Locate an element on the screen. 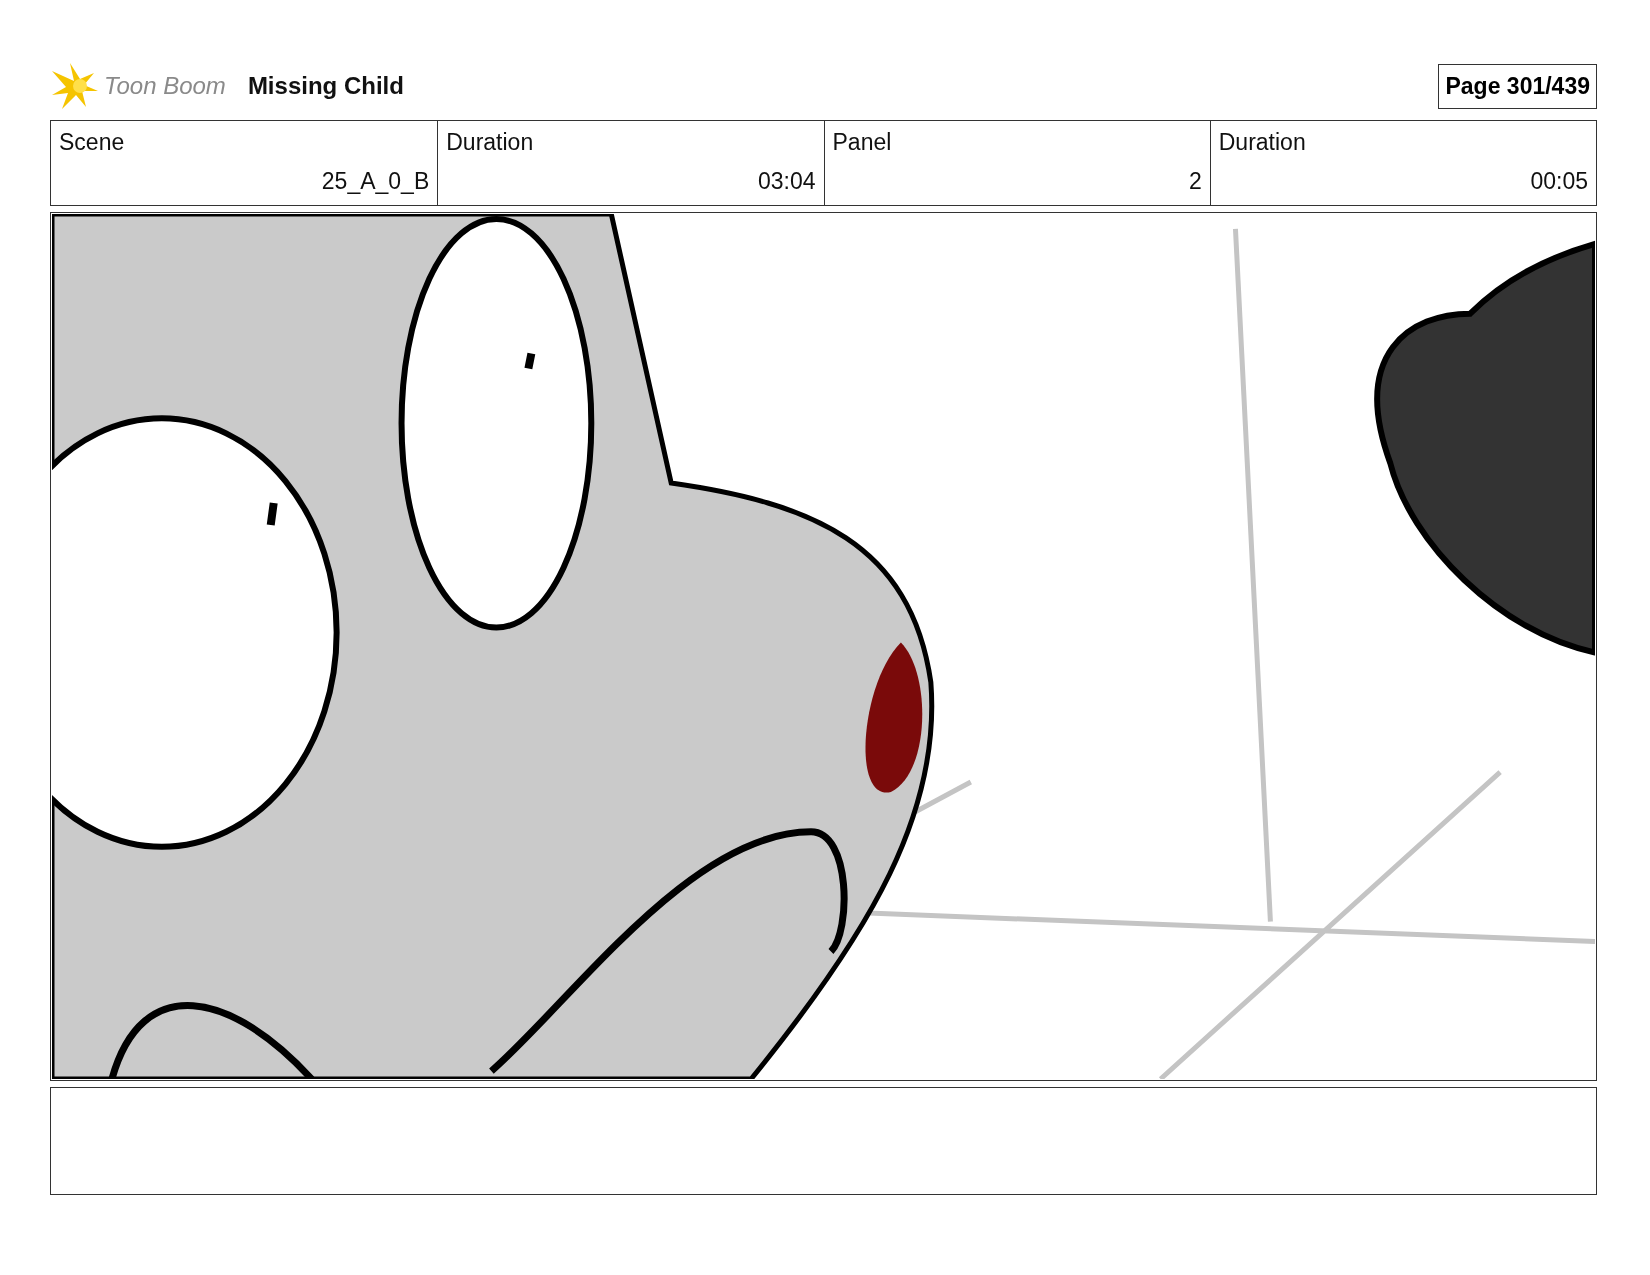  storyboard-title: Missing Child is located at coordinates (325, 86).